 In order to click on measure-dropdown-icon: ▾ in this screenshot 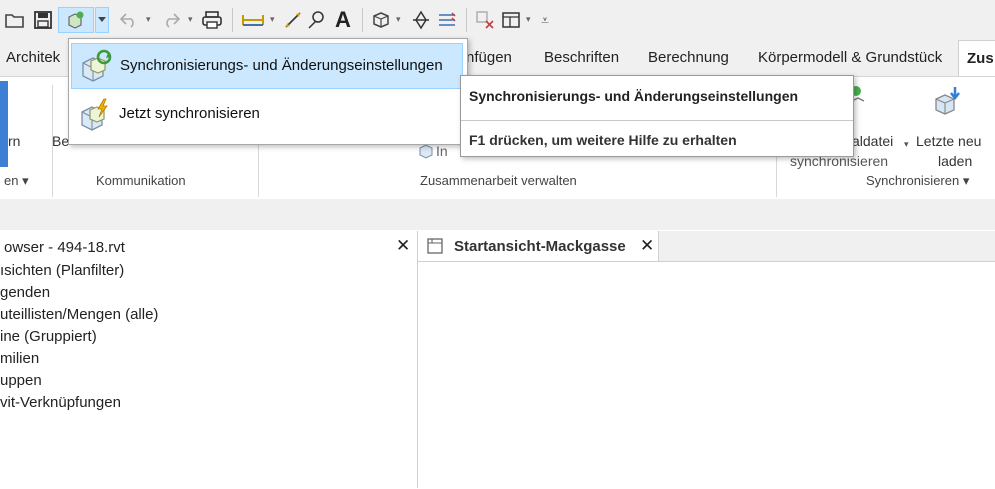, I will do `click(272, 19)`.